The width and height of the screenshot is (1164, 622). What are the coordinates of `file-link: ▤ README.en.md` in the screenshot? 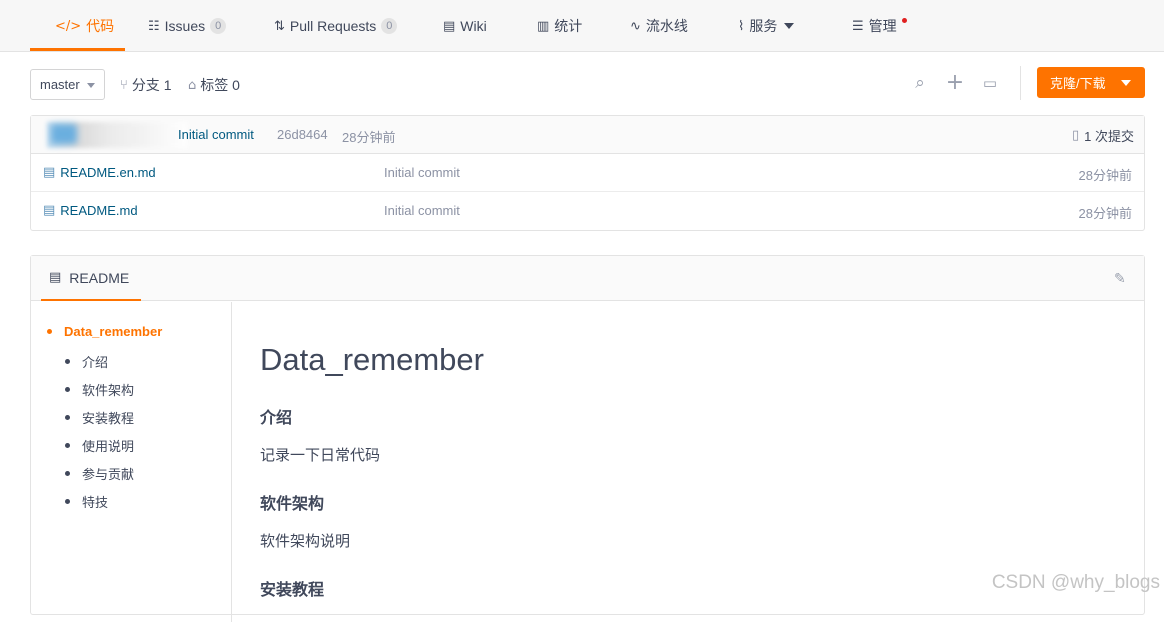 It's located at (99, 172).